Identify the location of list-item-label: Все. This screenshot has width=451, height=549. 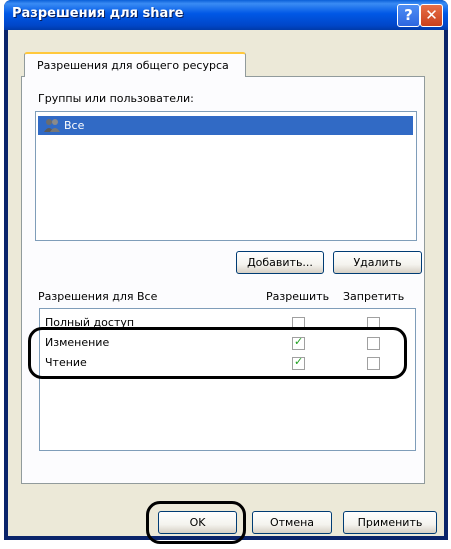
(74, 125).